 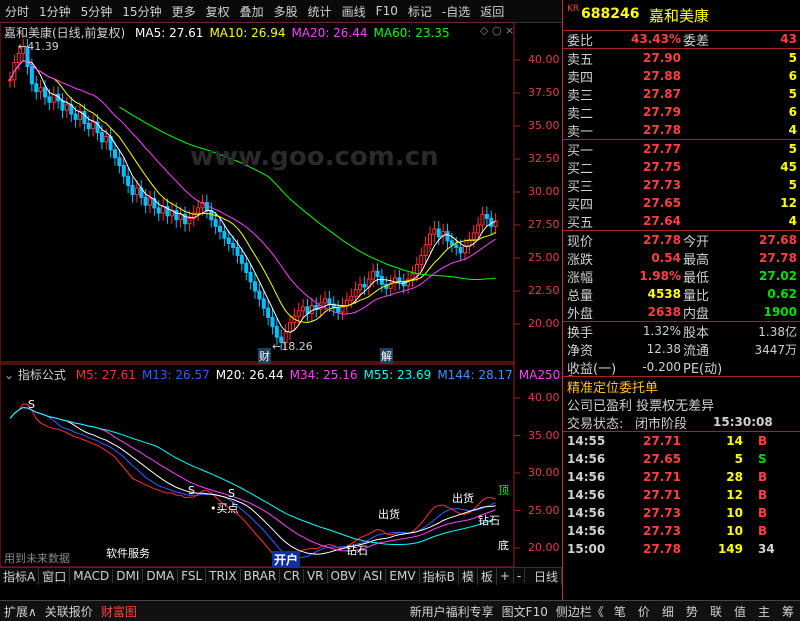 What do you see at coordinates (743, 422) in the screenshot?
I see `trade-state-time: 15:30:08` at bounding box center [743, 422].